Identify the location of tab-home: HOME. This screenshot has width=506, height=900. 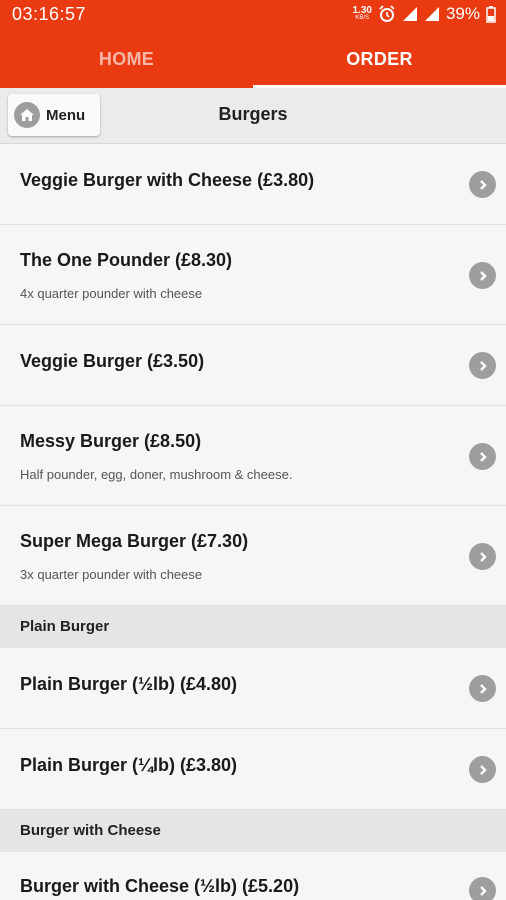
(126, 59).